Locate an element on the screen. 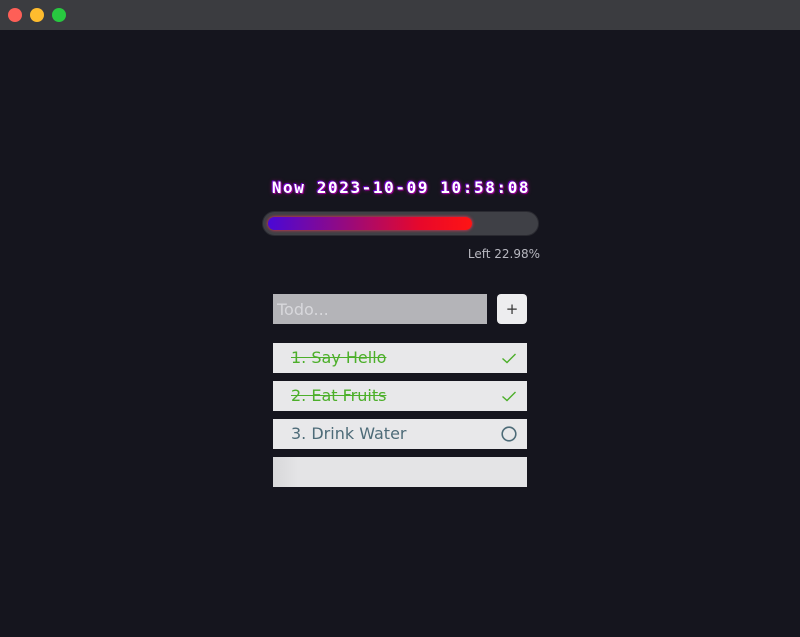  close-window-button is located at coordinates (15, 15).